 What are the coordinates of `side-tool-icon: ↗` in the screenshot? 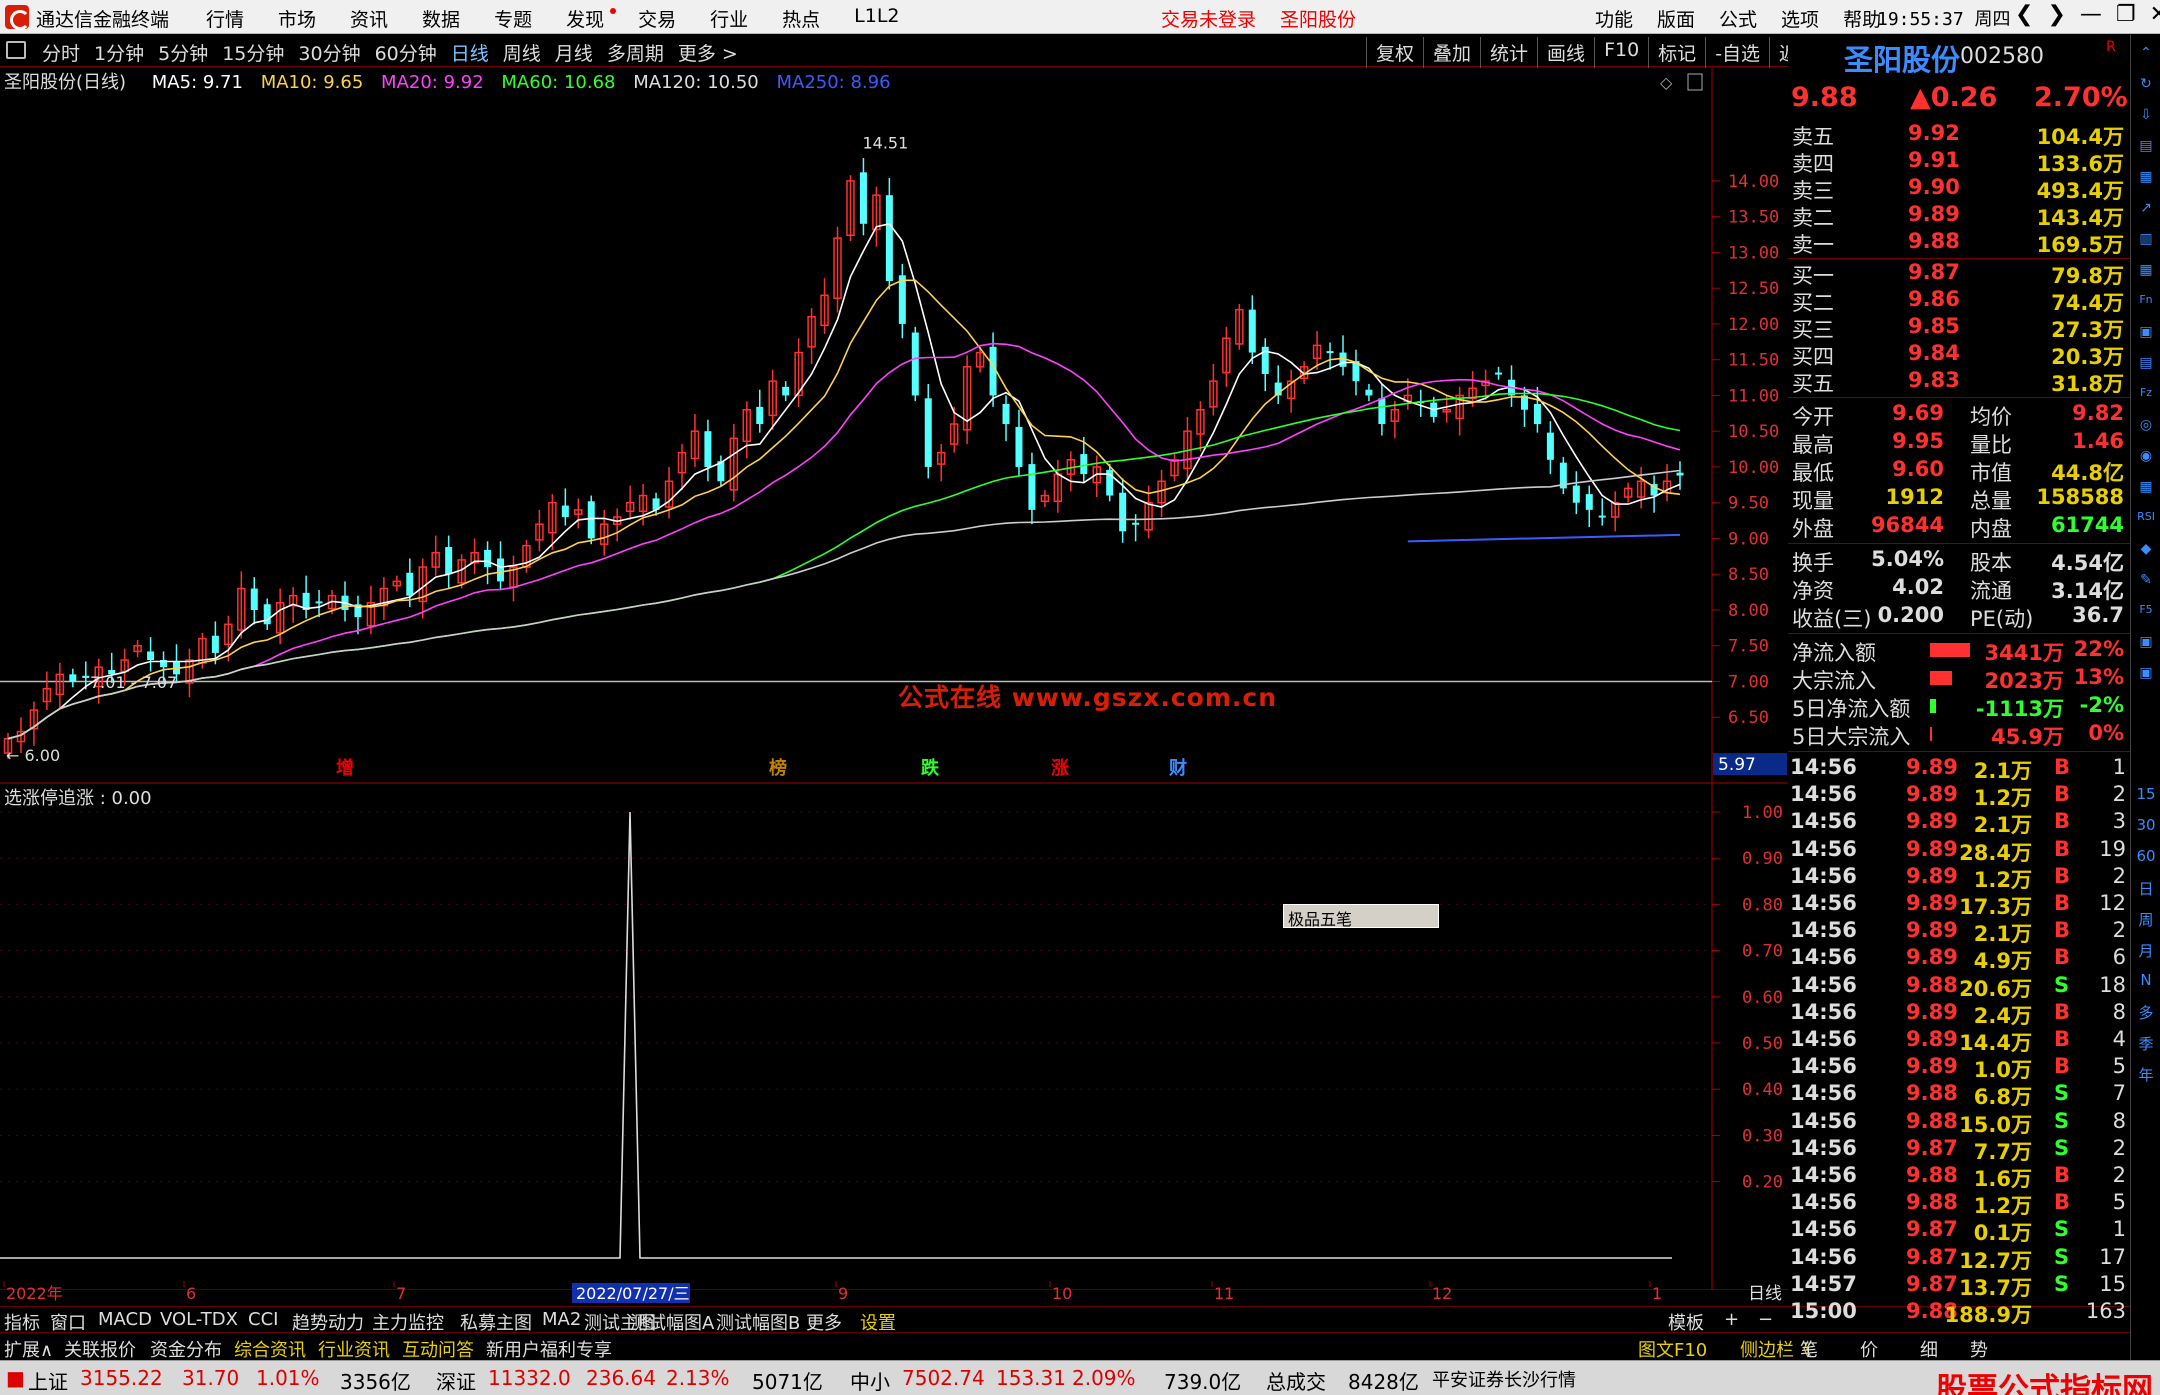 It's located at (2146, 210).